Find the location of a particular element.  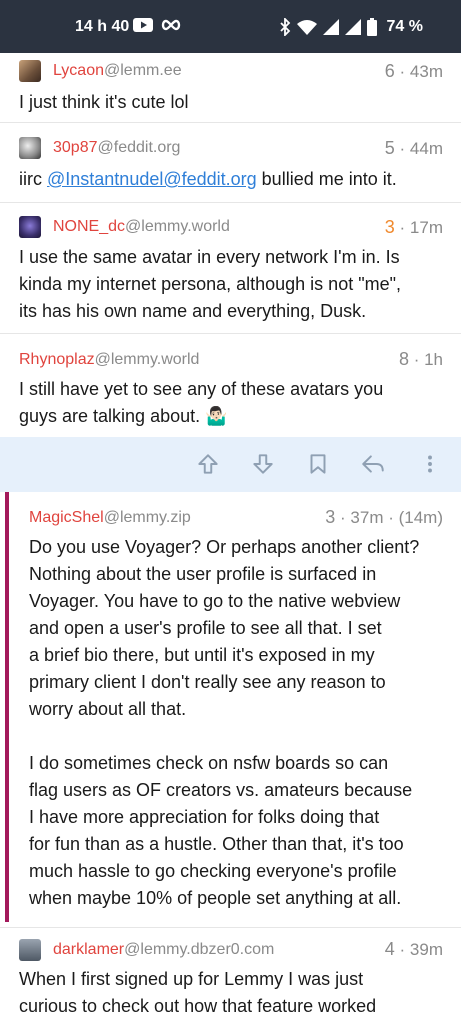

username: MagicShel is located at coordinates (66, 518).